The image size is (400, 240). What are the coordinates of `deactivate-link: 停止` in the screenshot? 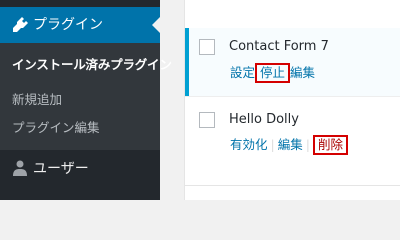 It's located at (272, 72).